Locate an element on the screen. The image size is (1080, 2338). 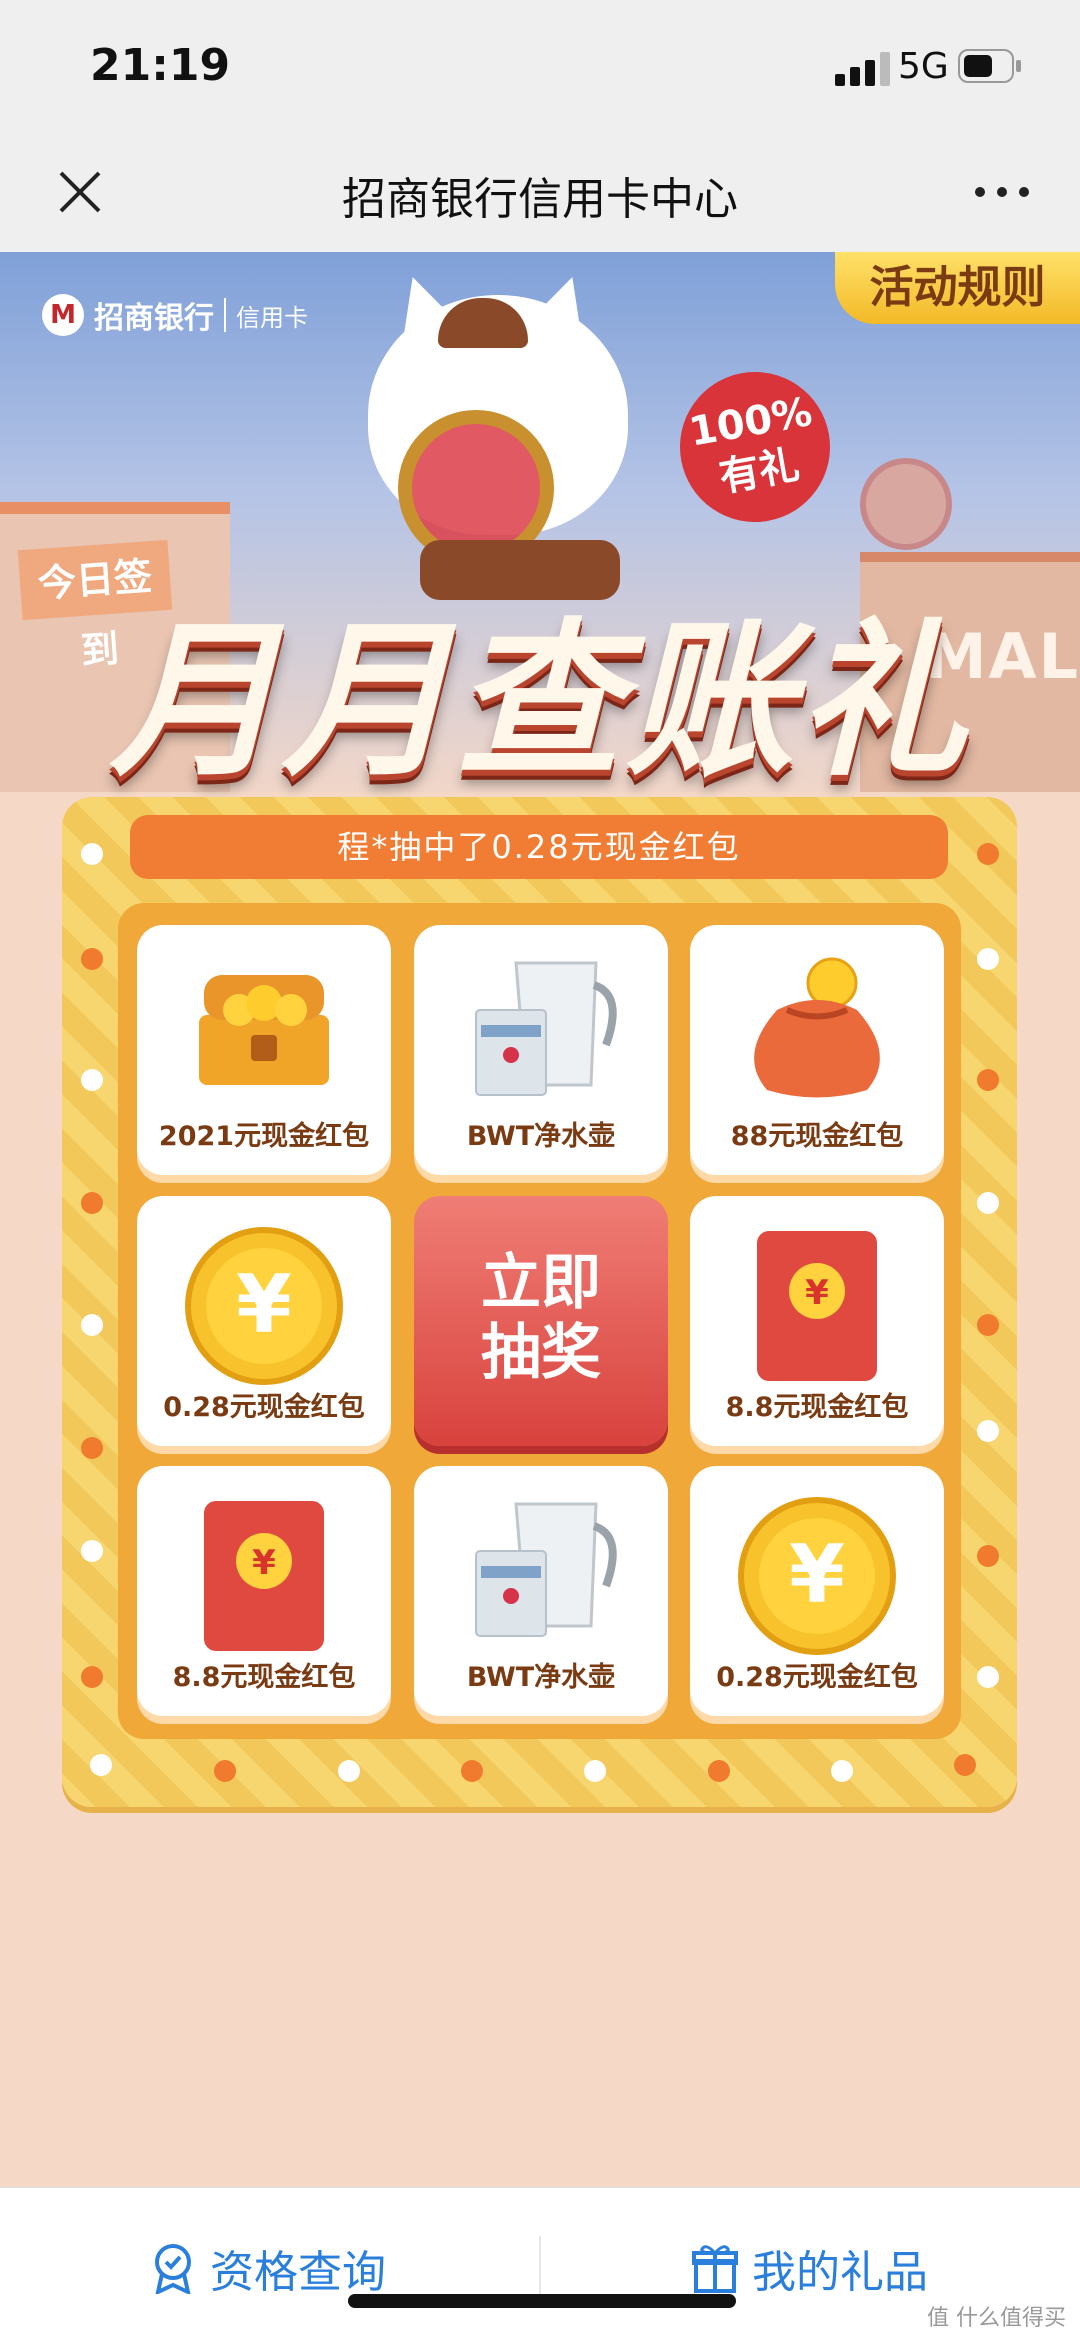
banner-title: 月月查账礼 is located at coordinates (540, 701).